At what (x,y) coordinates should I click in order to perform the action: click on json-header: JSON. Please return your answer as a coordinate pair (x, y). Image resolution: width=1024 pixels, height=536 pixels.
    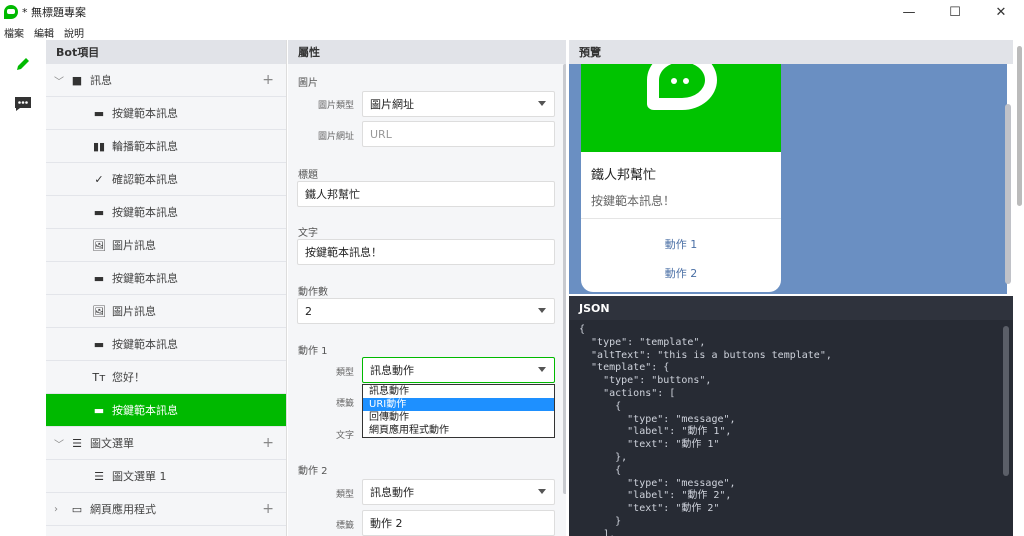
    Looking at the image, I should click on (791, 308).